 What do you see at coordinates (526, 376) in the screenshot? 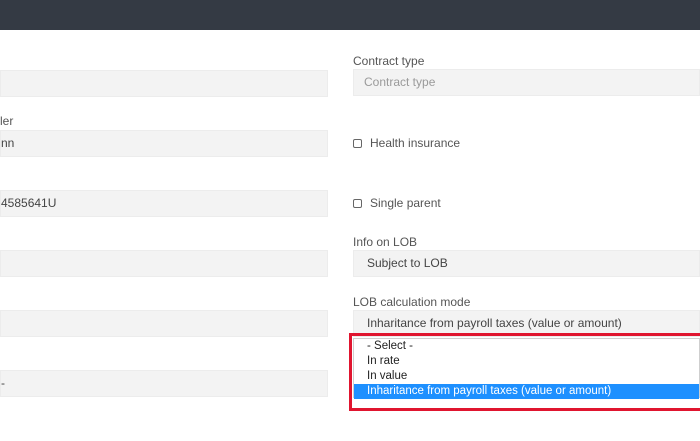
I see `dropdown-option-in-value: In value` at bounding box center [526, 376].